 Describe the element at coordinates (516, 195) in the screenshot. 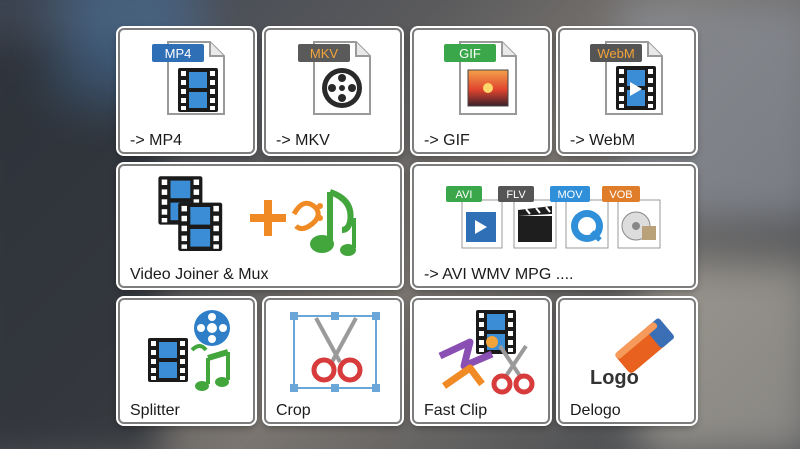

I see `svg-text: FLV` at that location.